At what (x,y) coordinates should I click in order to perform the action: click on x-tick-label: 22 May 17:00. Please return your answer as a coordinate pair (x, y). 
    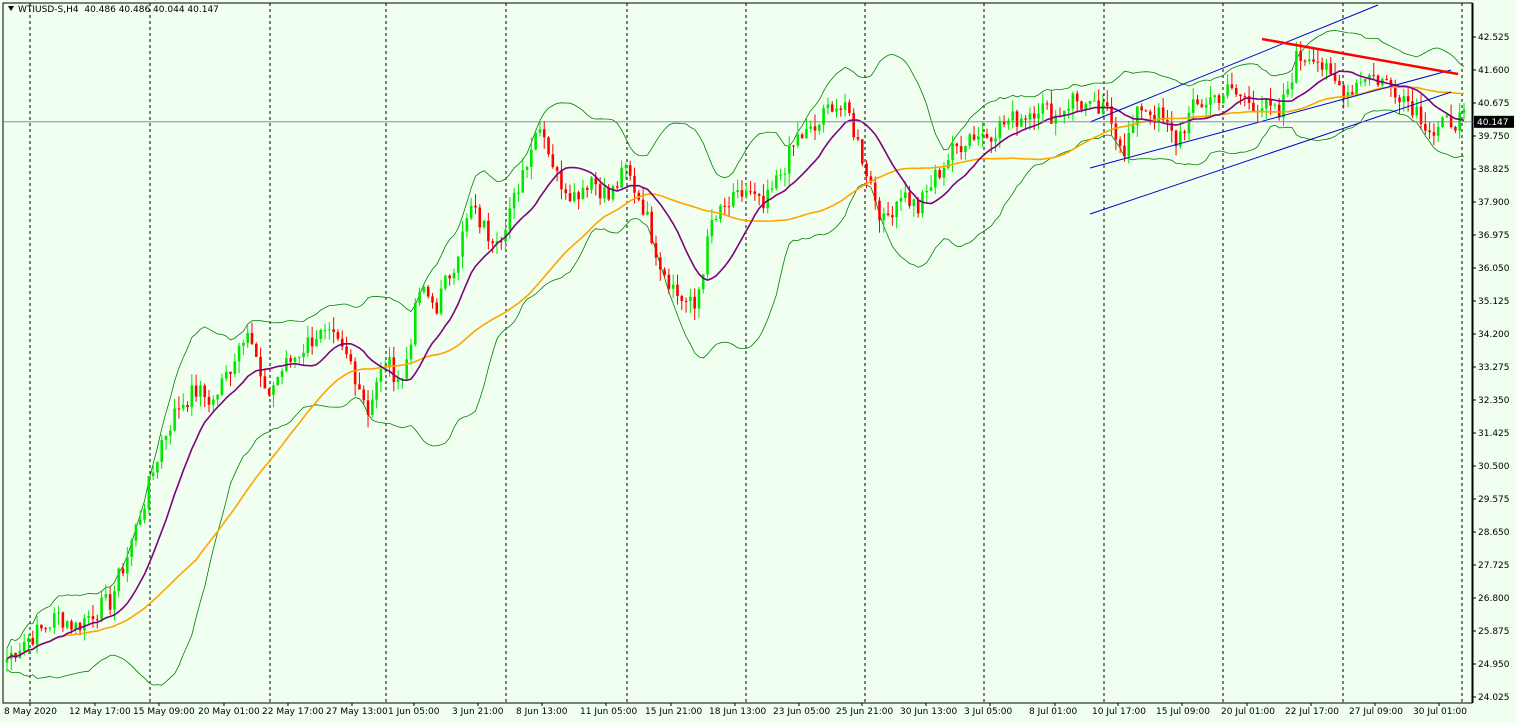
    Looking at the image, I should click on (293, 712).